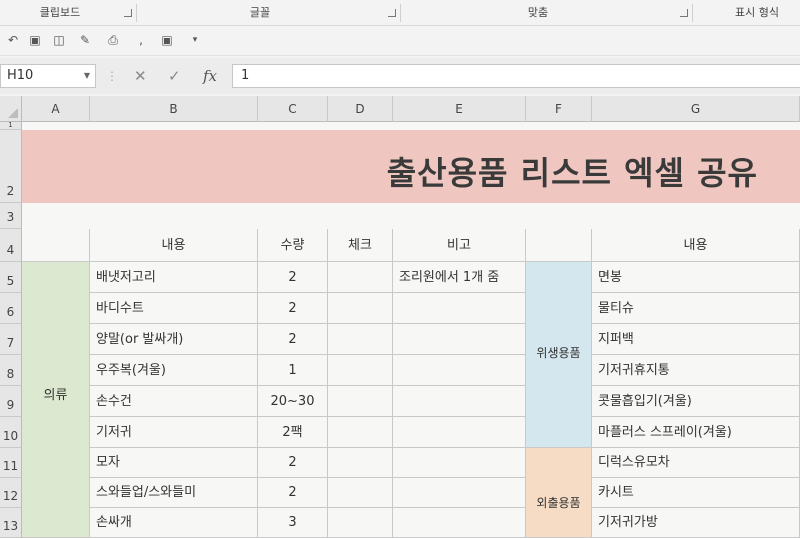  I want to click on right-item-cell: 카시트, so click(696, 493).